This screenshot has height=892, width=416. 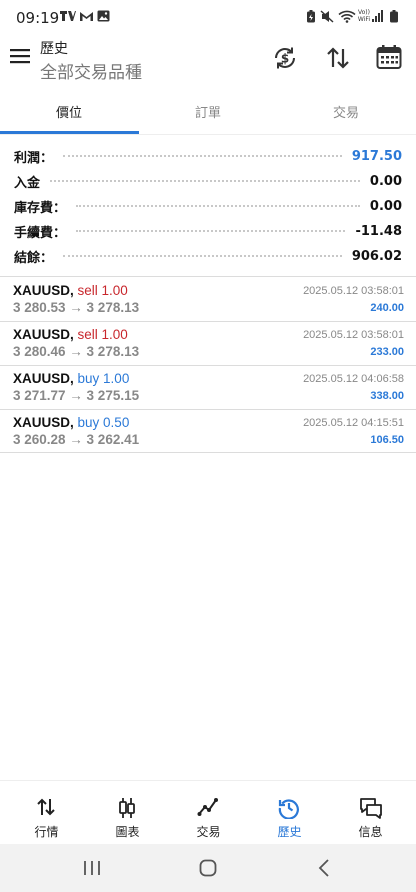 What do you see at coordinates (86, 16) in the screenshot?
I see `gmail-icon` at bounding box center [86, 16].